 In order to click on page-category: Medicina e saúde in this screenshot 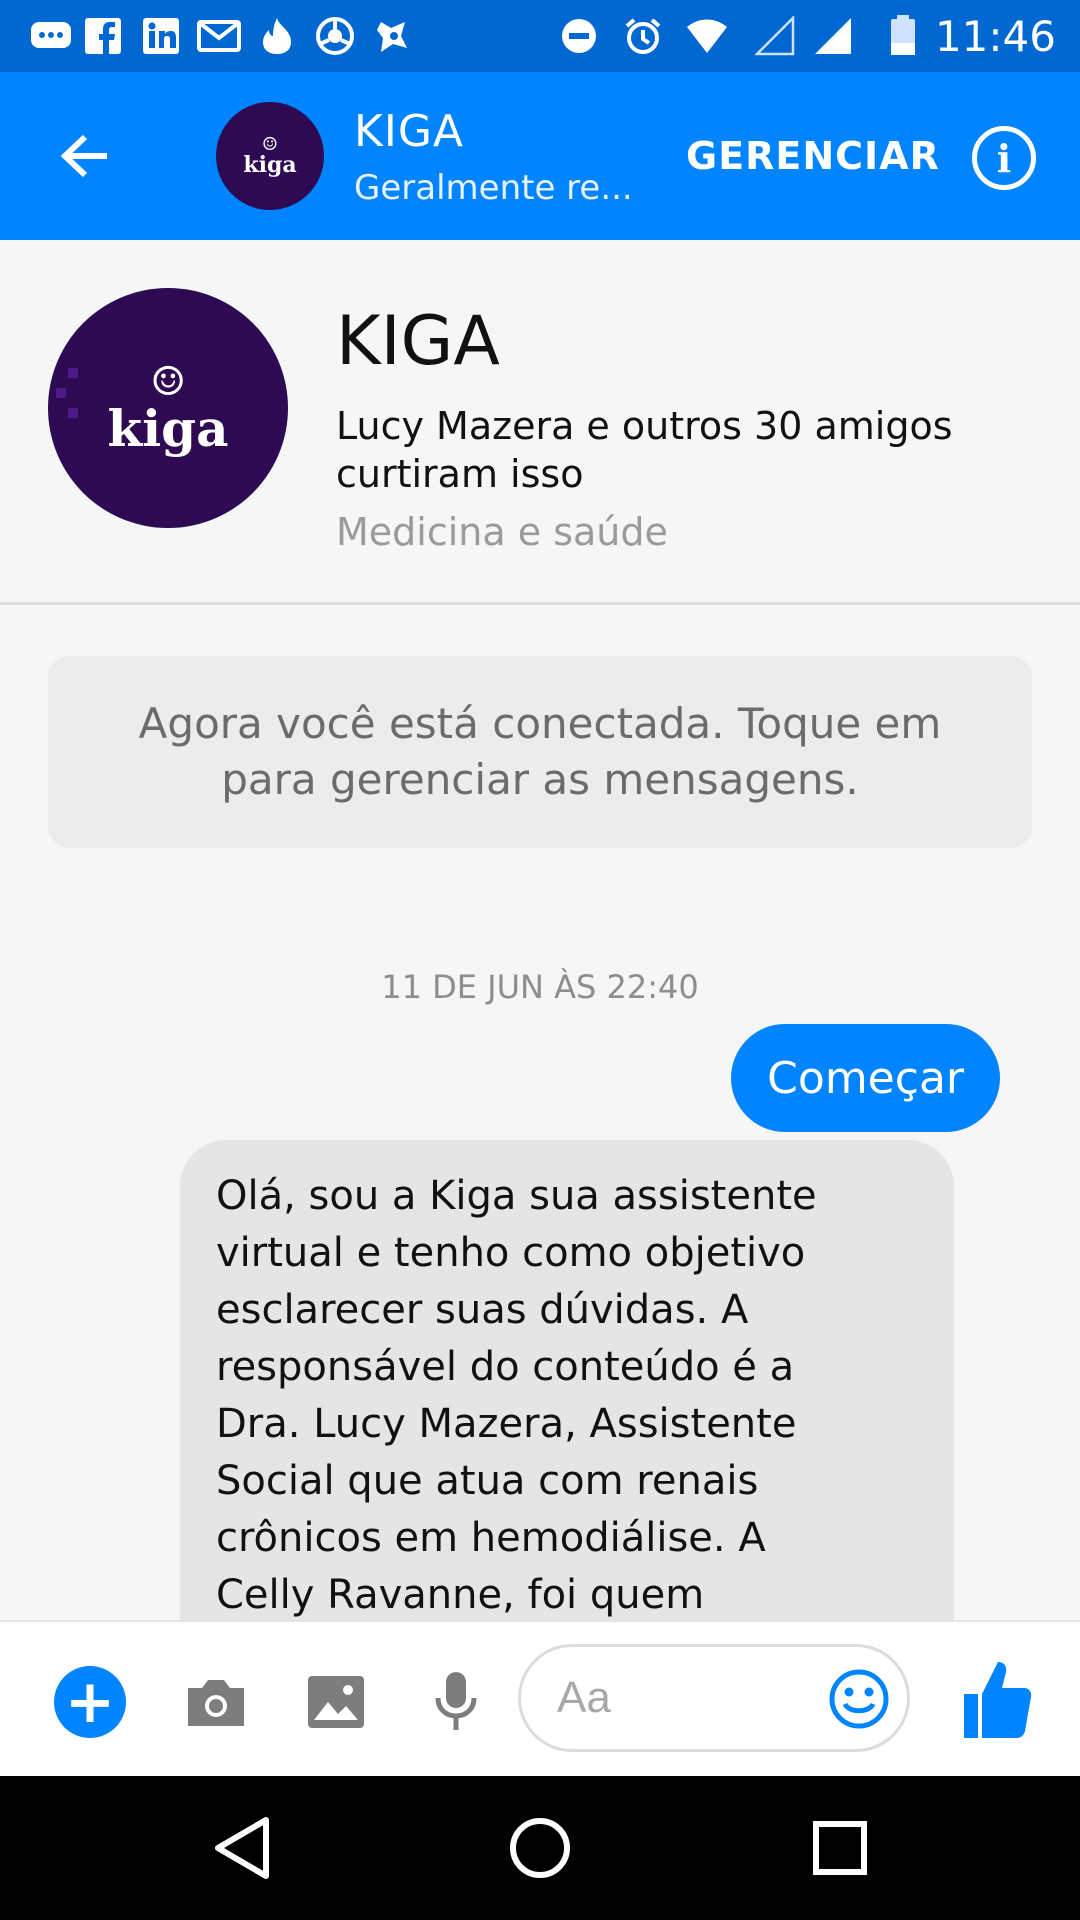, I will do `click(502, 532)`.